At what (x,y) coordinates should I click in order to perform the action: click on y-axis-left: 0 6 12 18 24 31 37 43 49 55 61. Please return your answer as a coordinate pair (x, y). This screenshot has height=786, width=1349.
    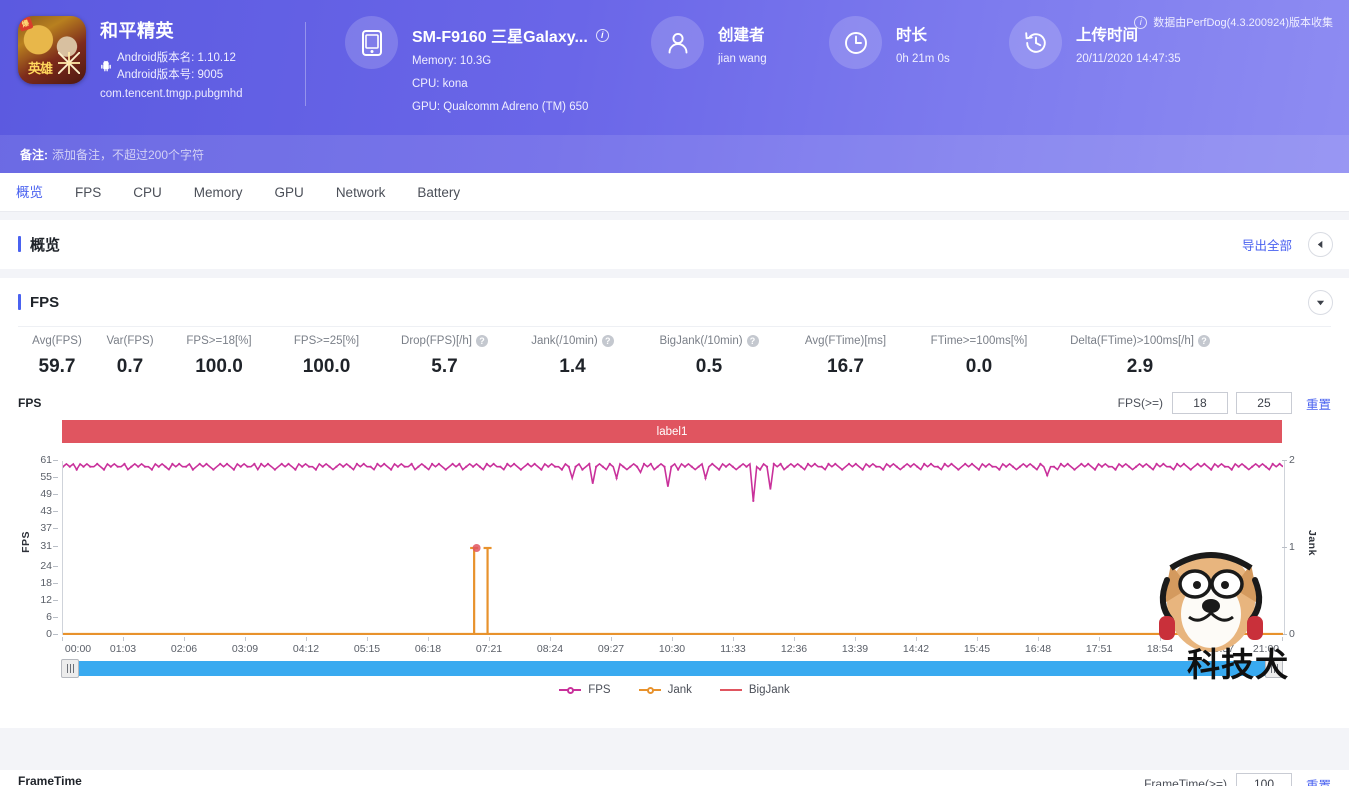
    Looking at the image, I should click on (36, 547).